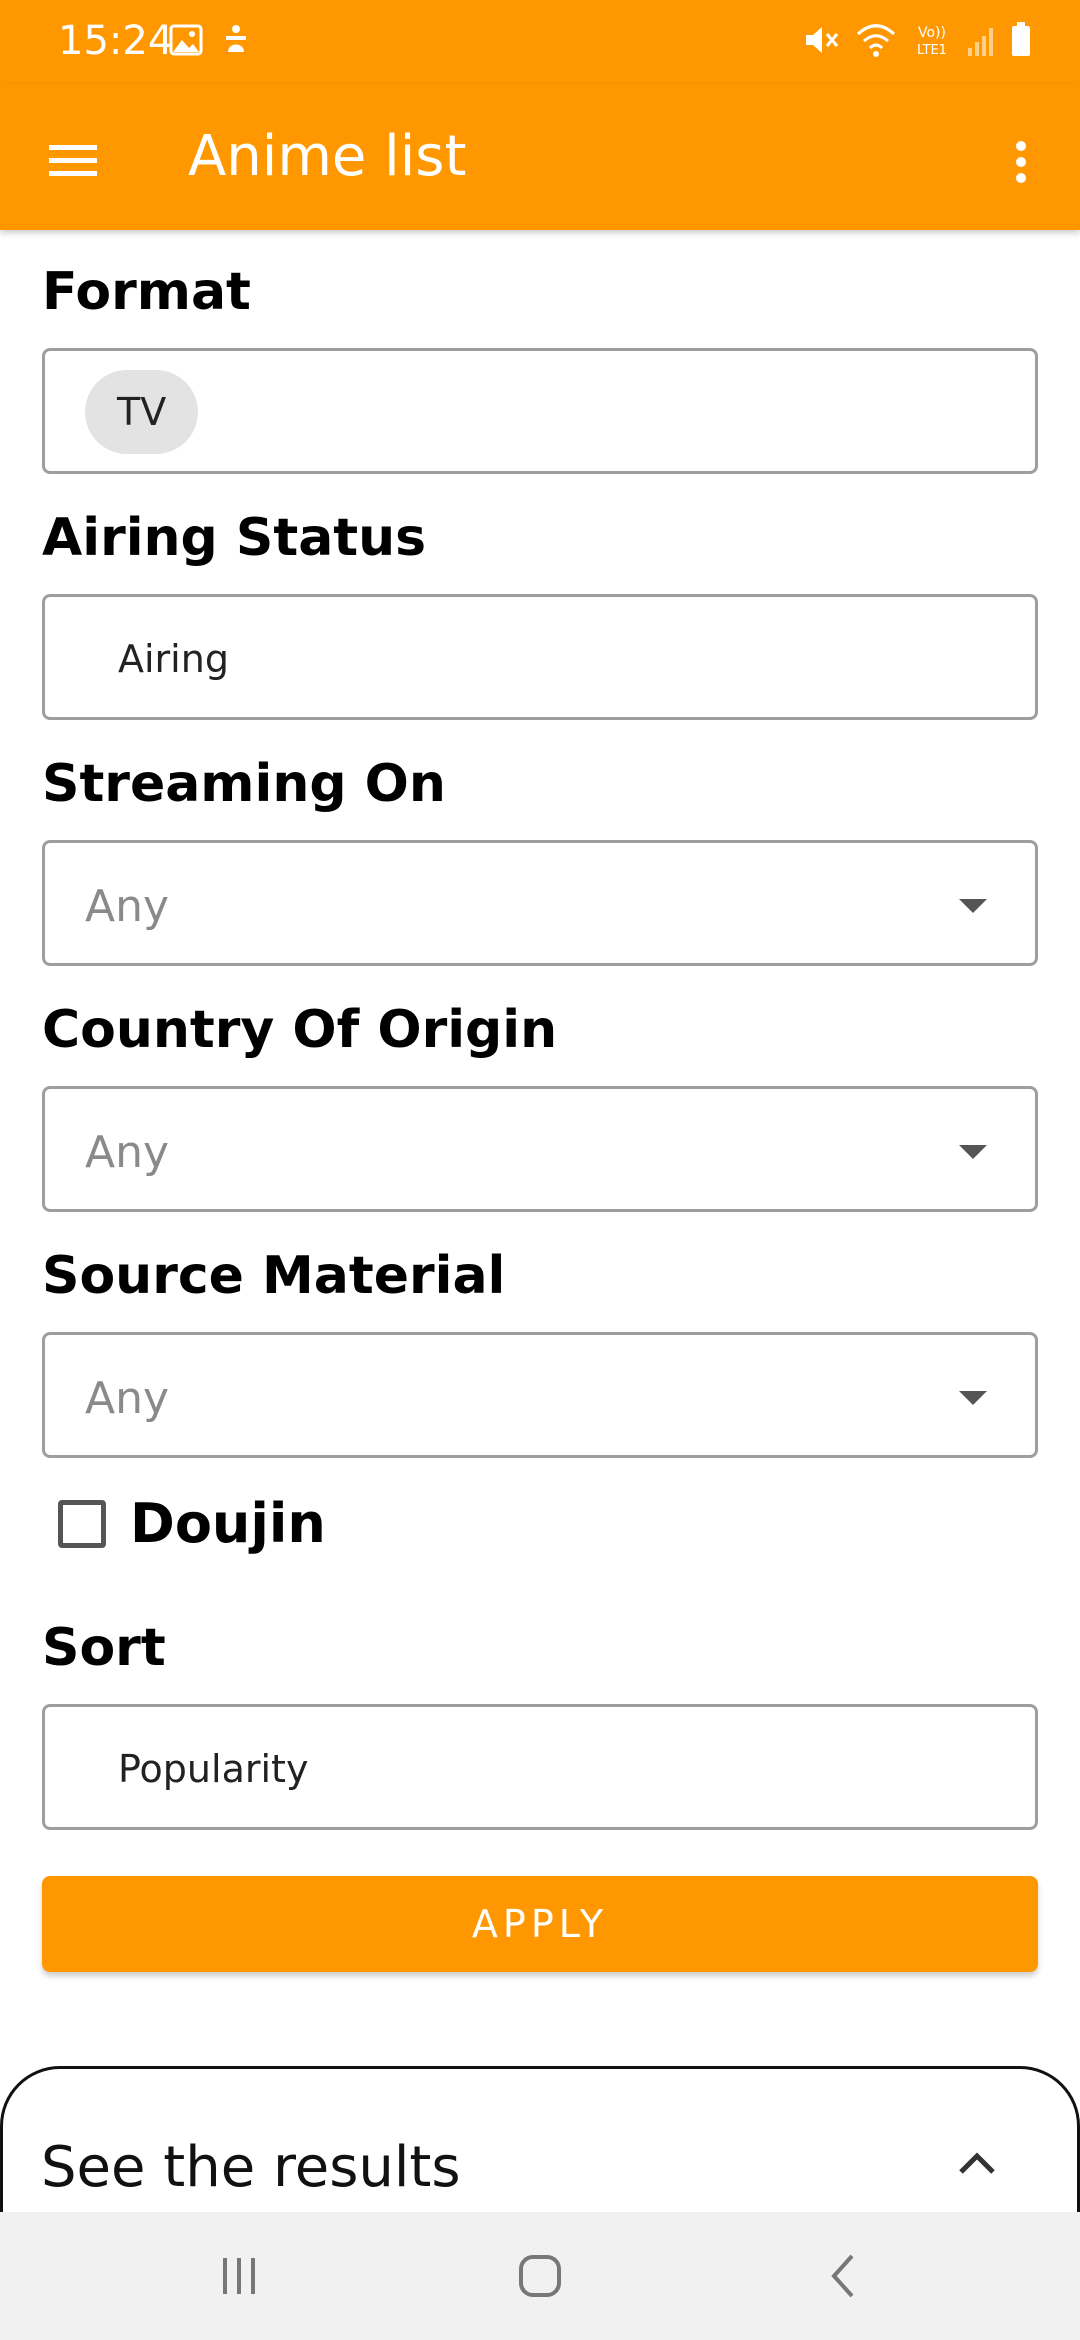 This screenshot has height=2340, width=1080. I want to click on sort-field: Popularity, so click(540, 1767).